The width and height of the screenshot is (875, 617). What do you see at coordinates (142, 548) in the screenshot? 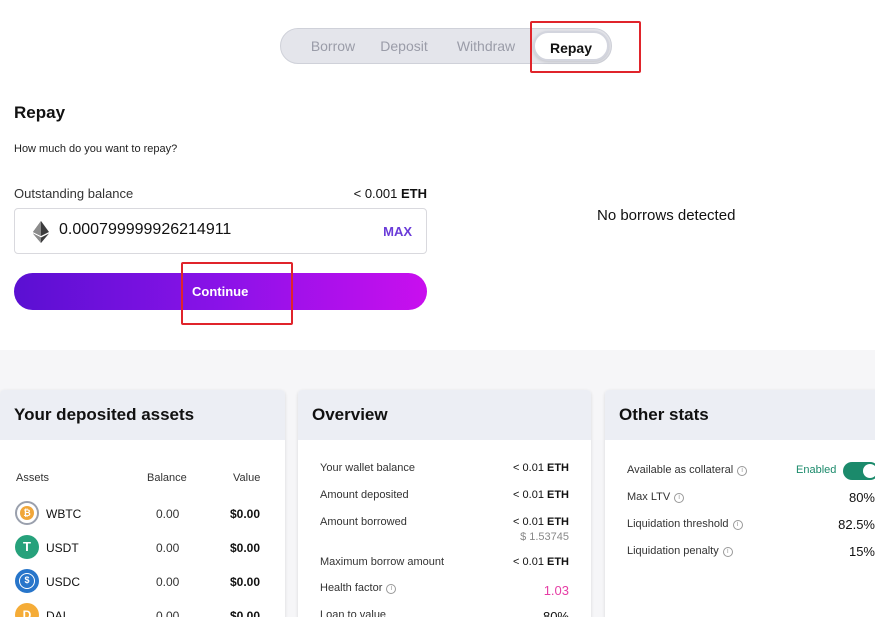
I see `table-row: T USDT 0.00 $0.00` at bounding box center [142, 548].